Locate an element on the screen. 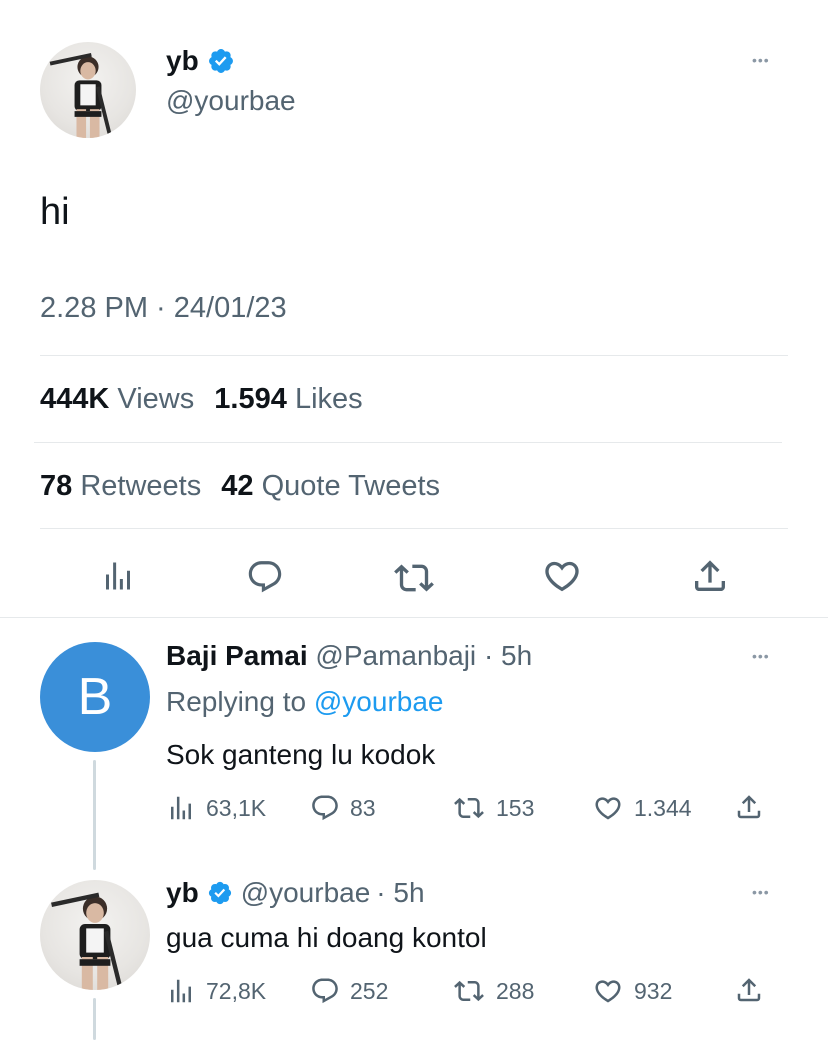 This screenshot has width=828, height=1048. reply-button is located at coordinates (265, 577).